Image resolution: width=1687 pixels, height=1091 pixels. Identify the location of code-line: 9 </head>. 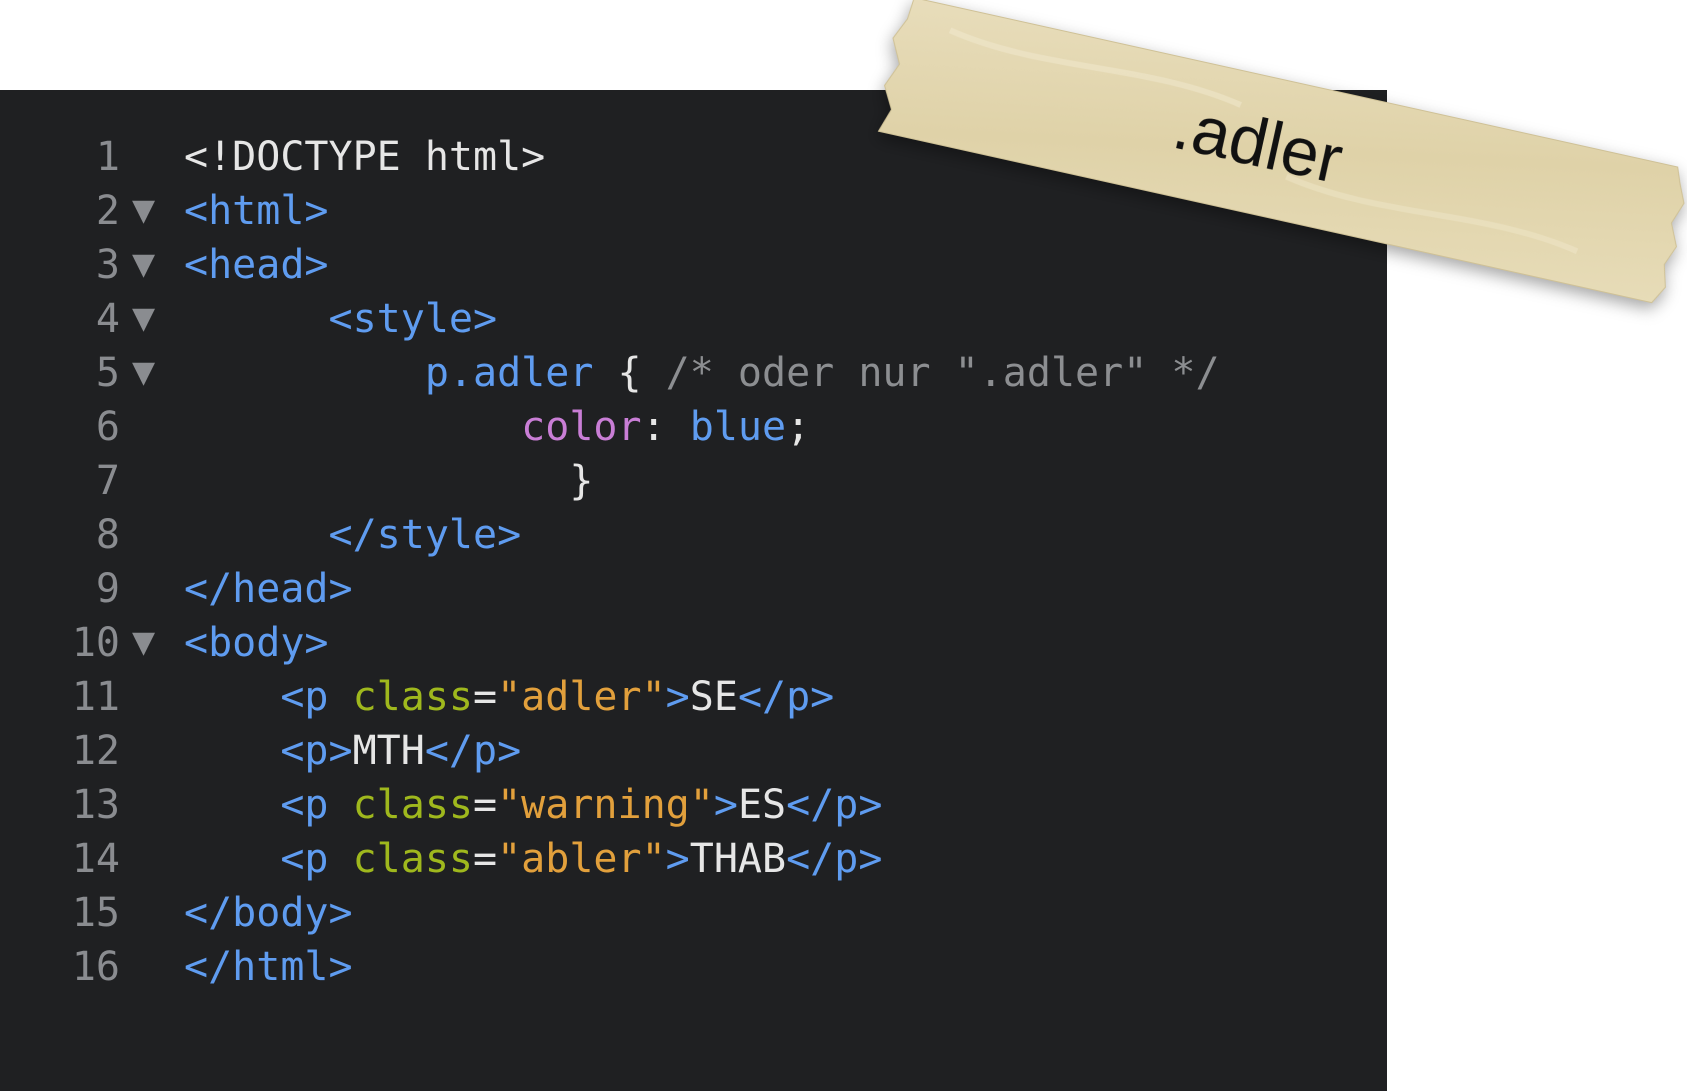
(693, 589).